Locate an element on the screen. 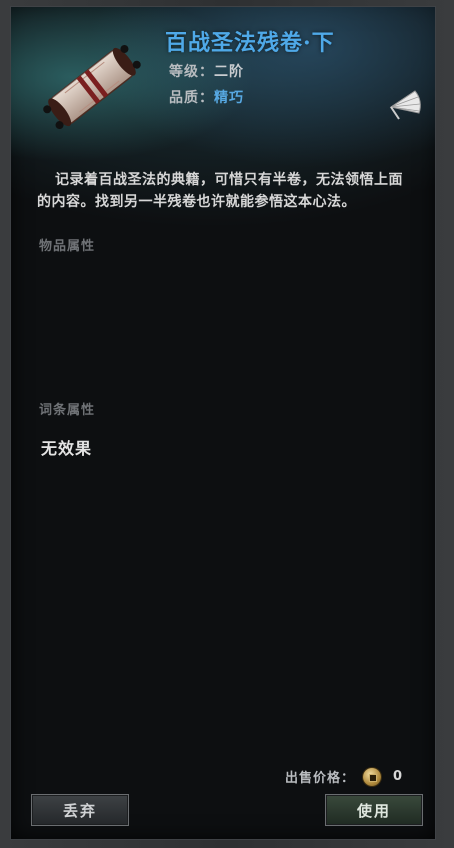 This screenshot has height=848, width=454. item-quality: 品质：精巧 is located at coordinates (206, 97).